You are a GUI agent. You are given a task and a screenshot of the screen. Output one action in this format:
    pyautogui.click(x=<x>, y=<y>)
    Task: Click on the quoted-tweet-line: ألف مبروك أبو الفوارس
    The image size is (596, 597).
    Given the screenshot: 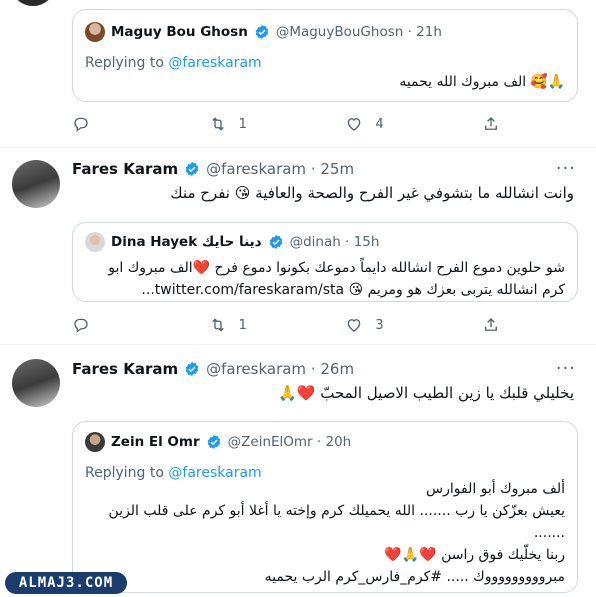 What is the action you would take?
    pyautogui.click(x=495, y=489)
    